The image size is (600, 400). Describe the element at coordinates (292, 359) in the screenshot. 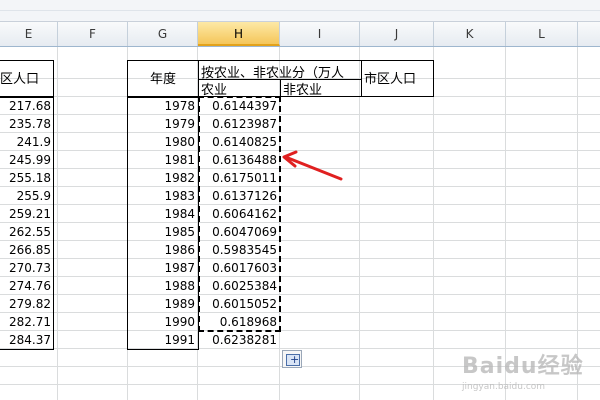

I see `paste-options-icon: +` at that location.